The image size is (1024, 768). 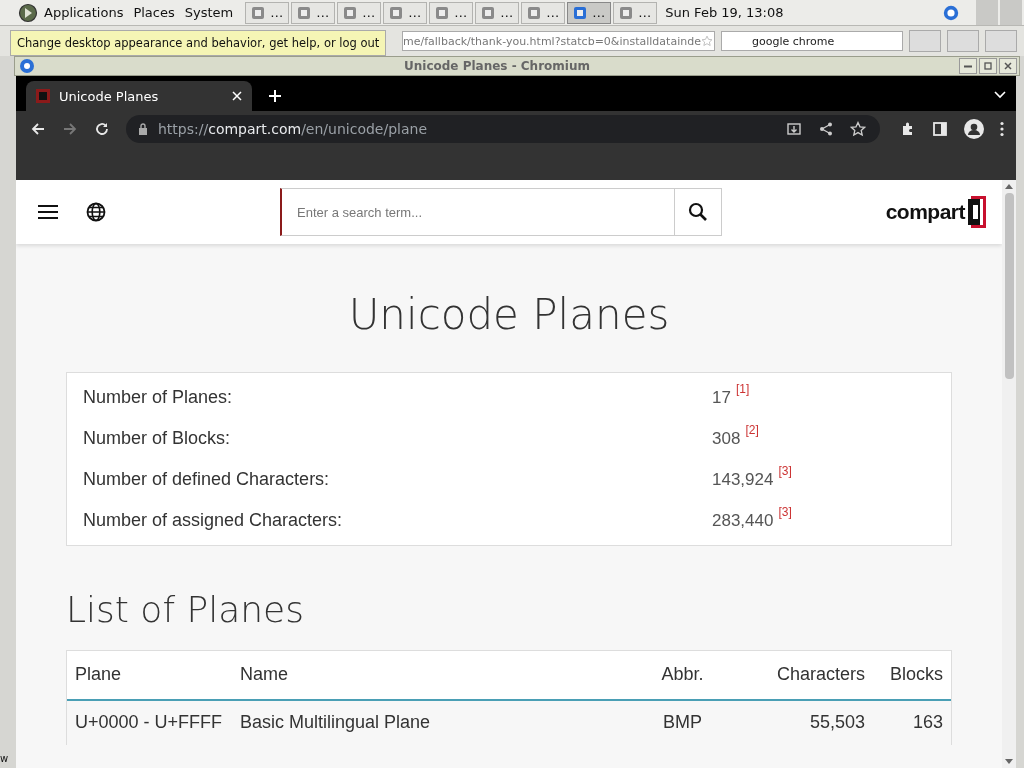 I want to click on plus-icon, so click(x=275, y=96).